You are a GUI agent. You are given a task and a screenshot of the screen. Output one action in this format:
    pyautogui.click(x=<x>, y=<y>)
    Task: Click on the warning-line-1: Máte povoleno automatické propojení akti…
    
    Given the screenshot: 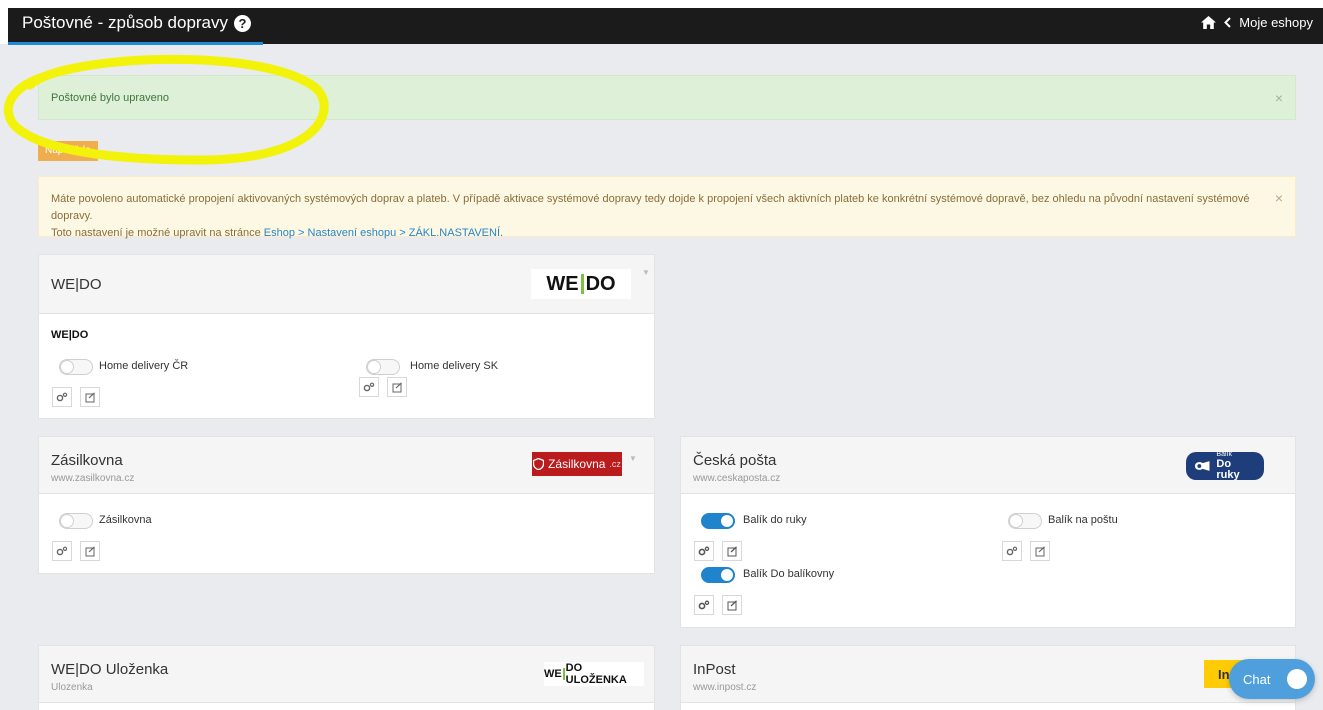 What is the action you would take?
    pyautogui.click(x=650, y=207)
    